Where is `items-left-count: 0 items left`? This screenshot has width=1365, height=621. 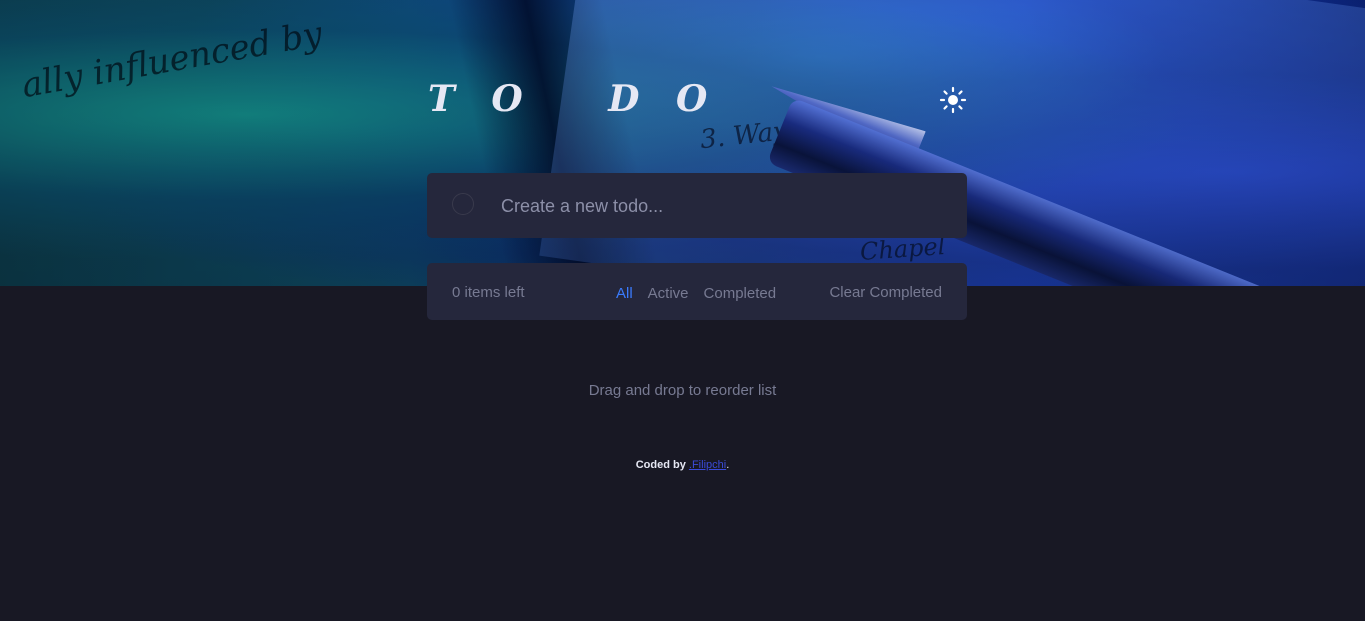
items-left-count: 0 items left is located at coordinates (488, 292).